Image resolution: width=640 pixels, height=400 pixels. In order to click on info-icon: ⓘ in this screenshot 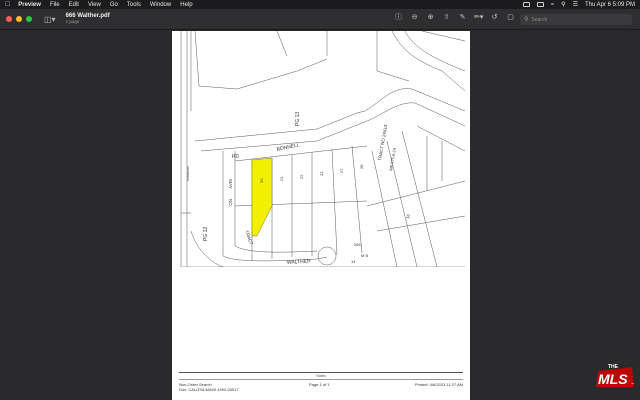, I will do `click(398, 17)`.